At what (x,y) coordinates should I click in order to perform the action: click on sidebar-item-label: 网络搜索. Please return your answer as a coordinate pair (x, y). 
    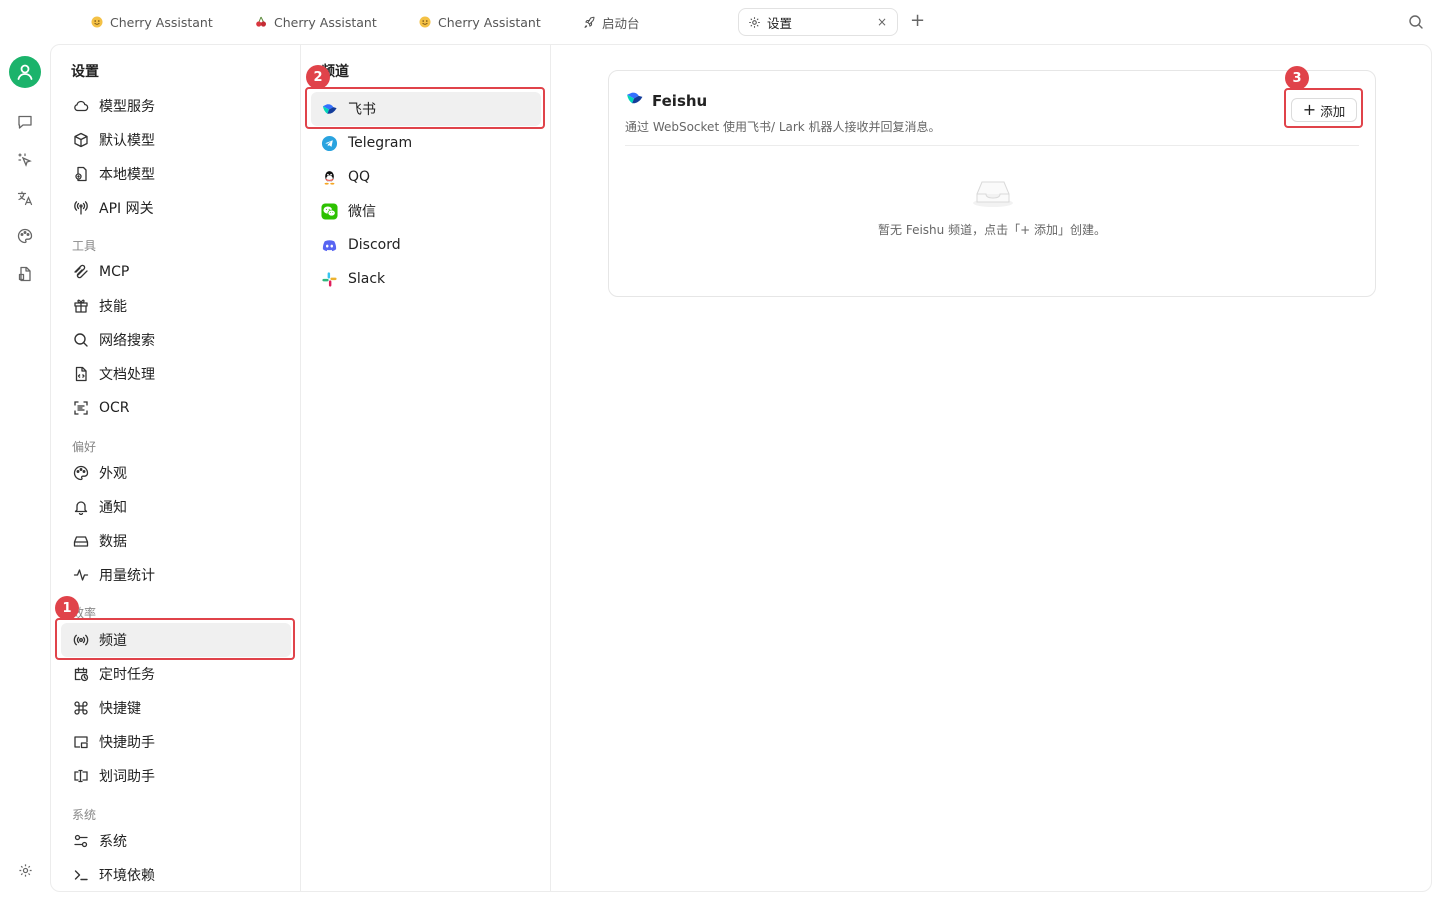
    Looking at the image, I should click on (127, 341).